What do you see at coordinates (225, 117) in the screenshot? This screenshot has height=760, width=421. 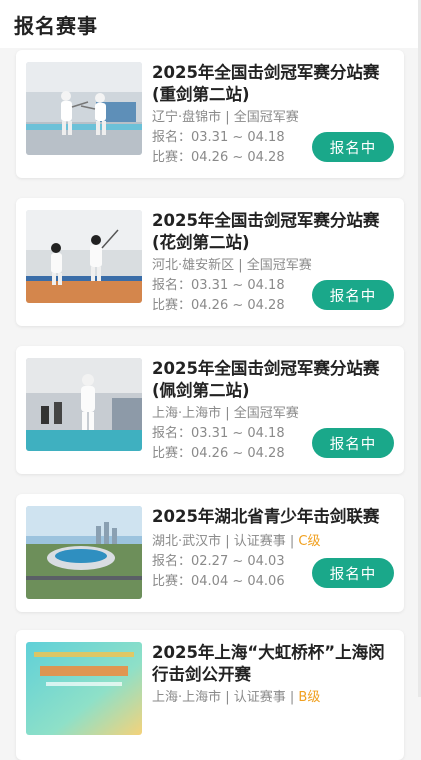 I see `event-location: 辽宁·盘锦市 | 全国冠军赛` at bounding box center [225, 117].